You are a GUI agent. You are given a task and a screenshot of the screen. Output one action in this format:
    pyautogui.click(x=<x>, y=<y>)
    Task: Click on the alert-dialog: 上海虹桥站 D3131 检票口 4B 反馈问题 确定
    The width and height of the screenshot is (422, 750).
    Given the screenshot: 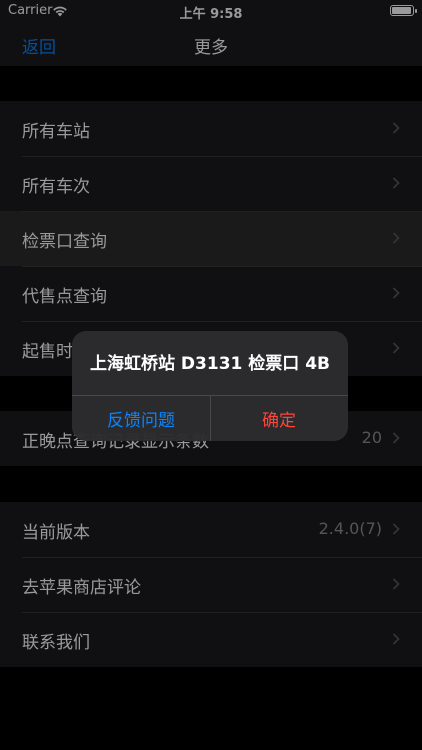 What is the action you would take?
    pyautogui.click(x=210, y=386)
    